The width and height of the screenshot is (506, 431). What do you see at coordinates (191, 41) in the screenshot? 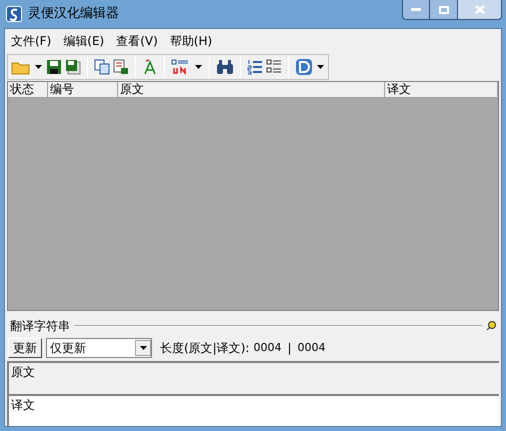
I see `menu-item: 帮助(H)` at bounding box center [191, 41].